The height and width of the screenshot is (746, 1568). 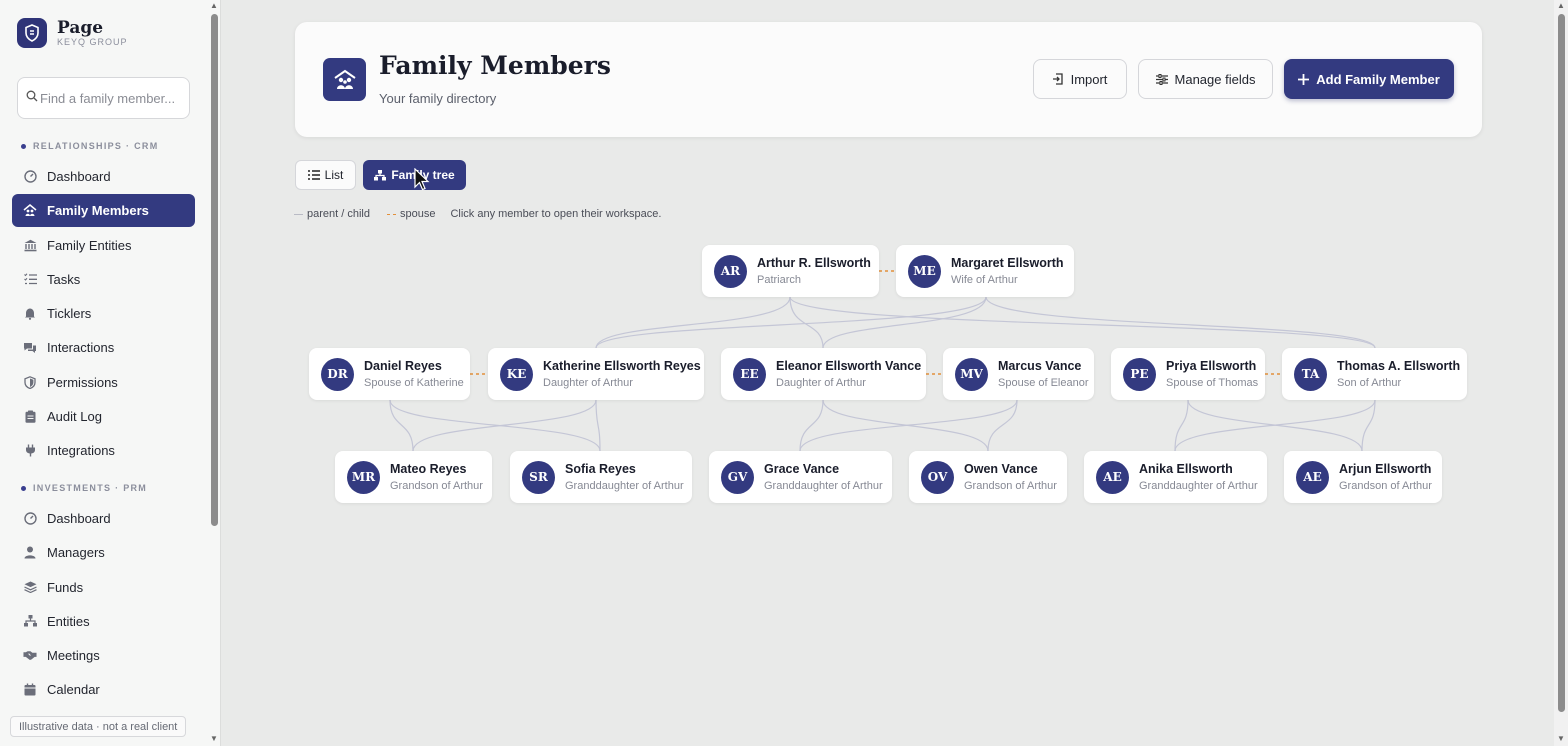 What do you see at coordinates (988, 477) in the screenshot?
I see `member-card: OV Owen Vance Grandson of Arthur` at bounding box center [988, 477].